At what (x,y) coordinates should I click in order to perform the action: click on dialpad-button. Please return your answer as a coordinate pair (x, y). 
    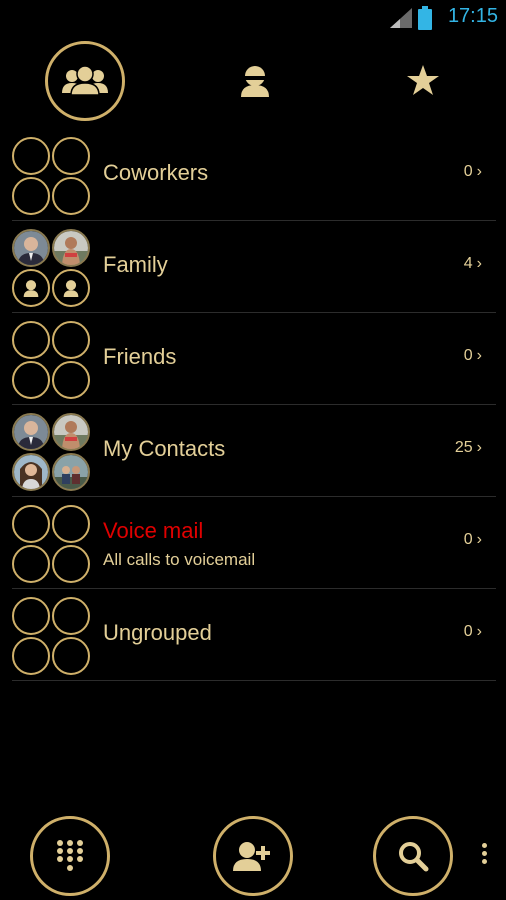
    Looking at the image, I should click on (70, 856).